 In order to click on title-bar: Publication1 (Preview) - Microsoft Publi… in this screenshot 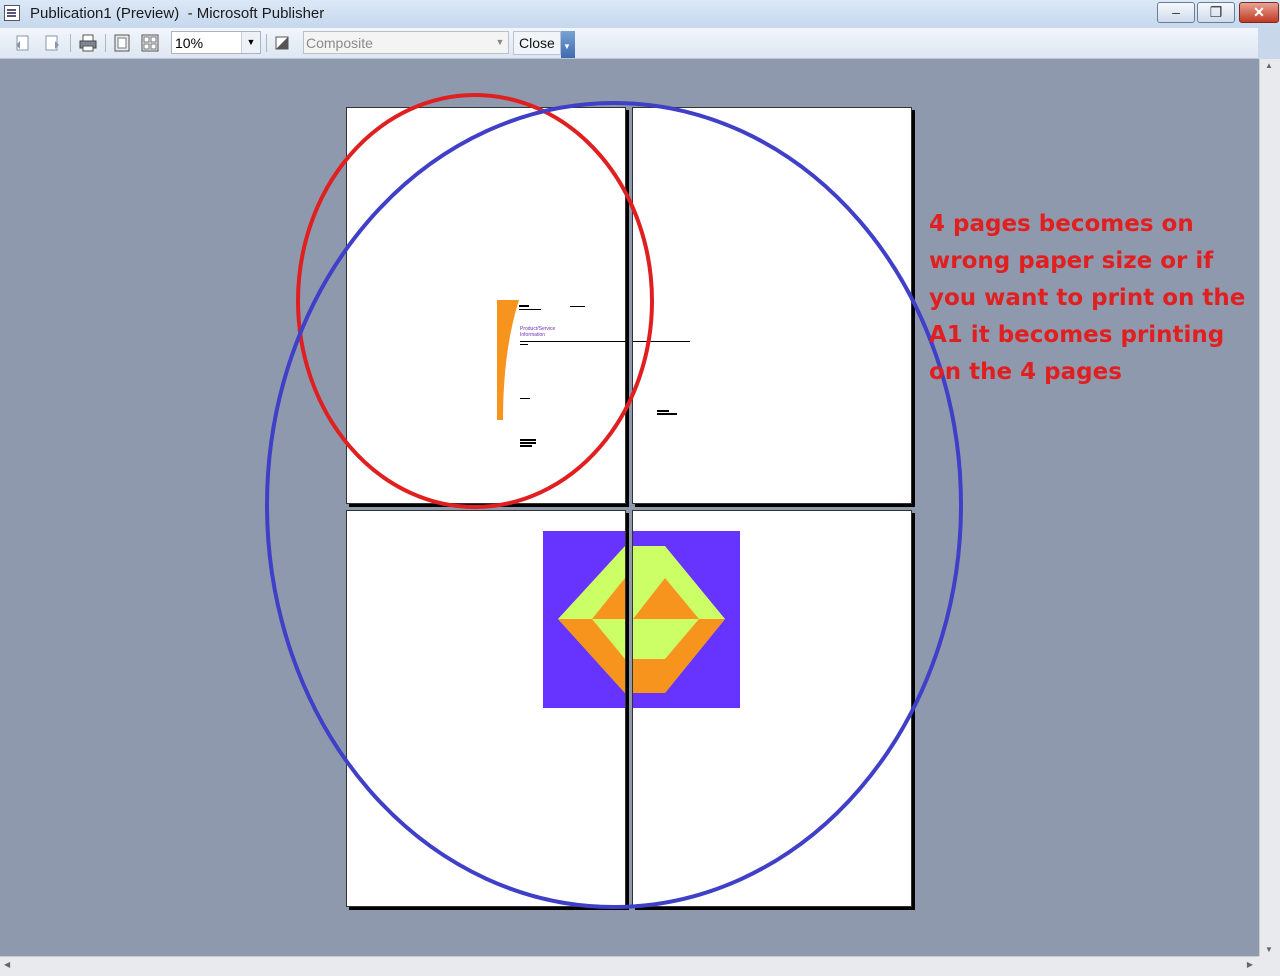, I will do `click(640, 14)`.